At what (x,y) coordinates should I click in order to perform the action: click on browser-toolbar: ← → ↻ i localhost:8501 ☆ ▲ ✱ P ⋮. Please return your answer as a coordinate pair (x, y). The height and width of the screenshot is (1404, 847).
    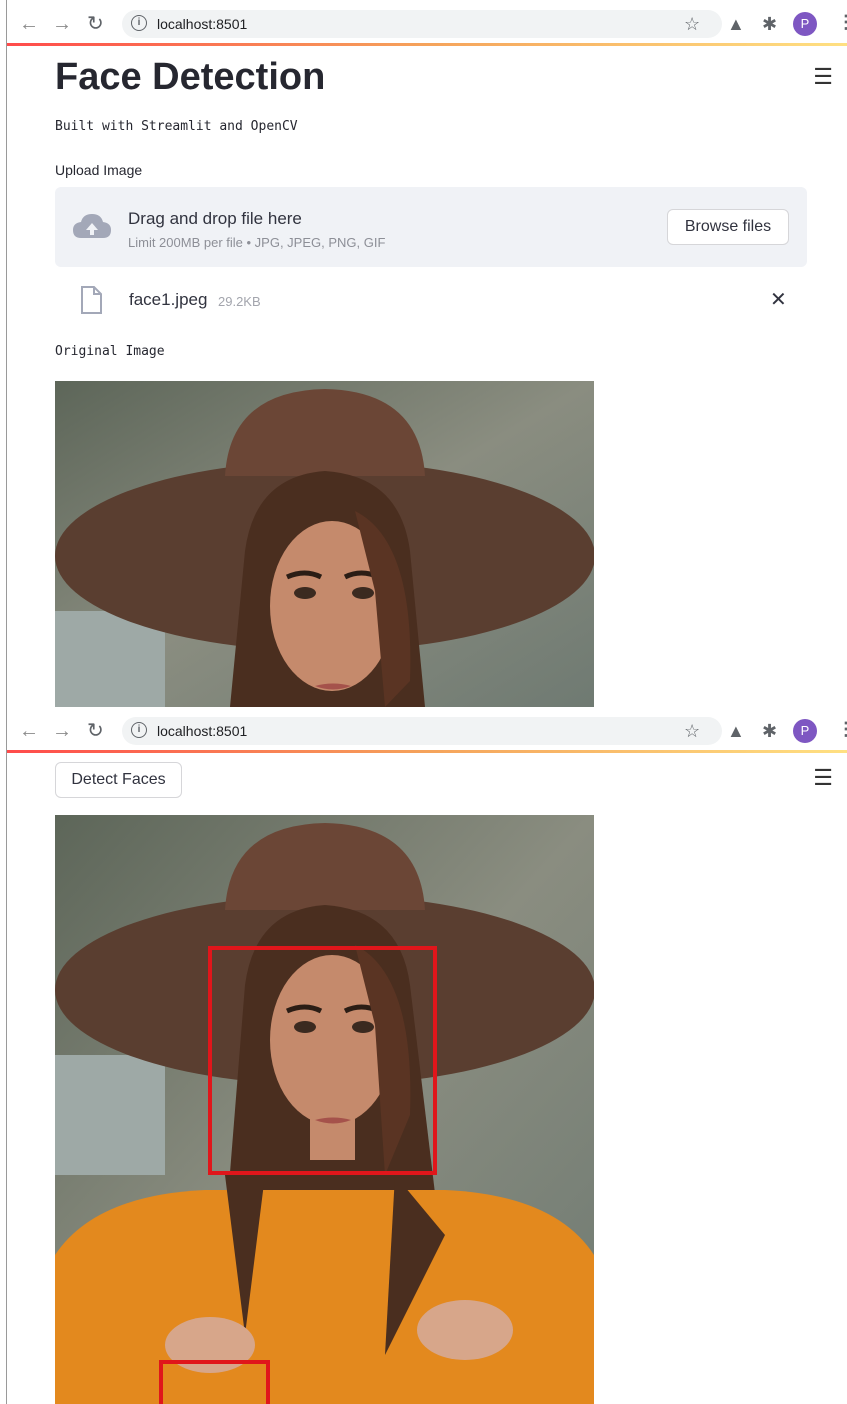
    Looking at the image, I should click on (427, 24).